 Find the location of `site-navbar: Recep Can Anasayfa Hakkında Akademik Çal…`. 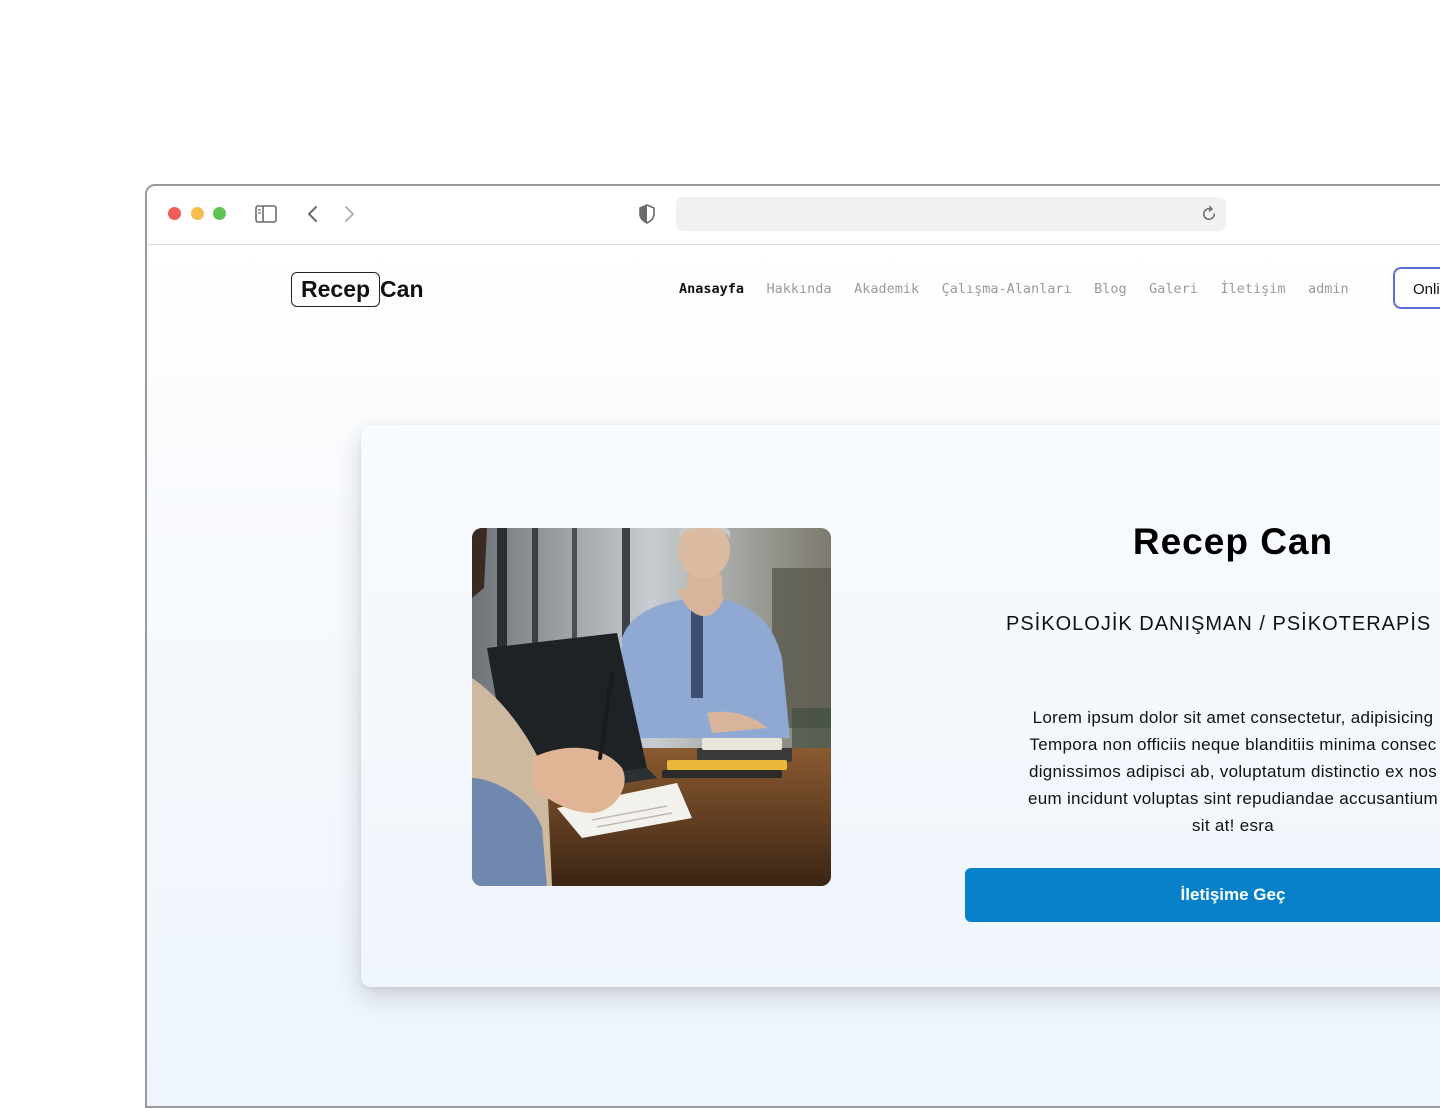

site-navbar: Recep Can Anasayfa Hakkında Akademik Çal… is located at coordinates (793, 291).